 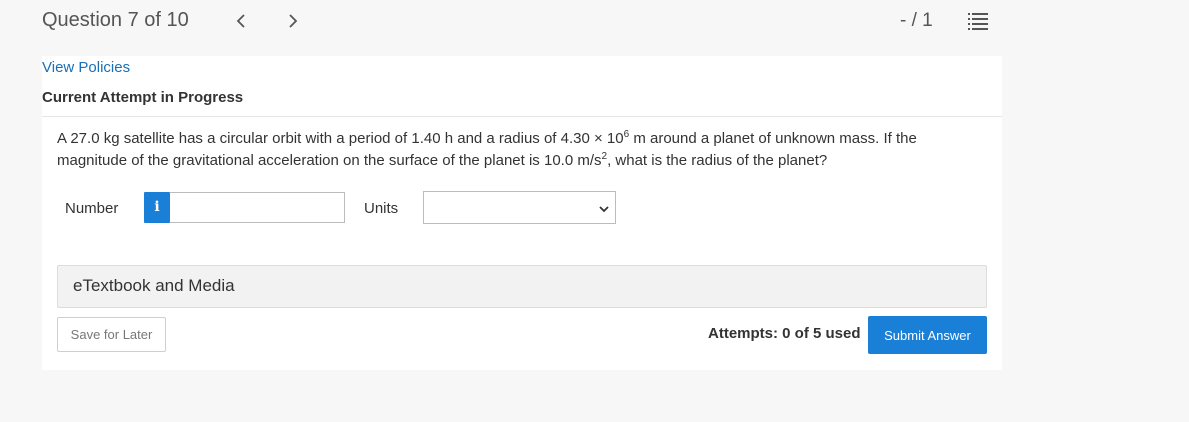 What do you see at coordinates (293, 21) in the screenshot?
I see `chevron-right-icon` at bounding box center [293, 21].